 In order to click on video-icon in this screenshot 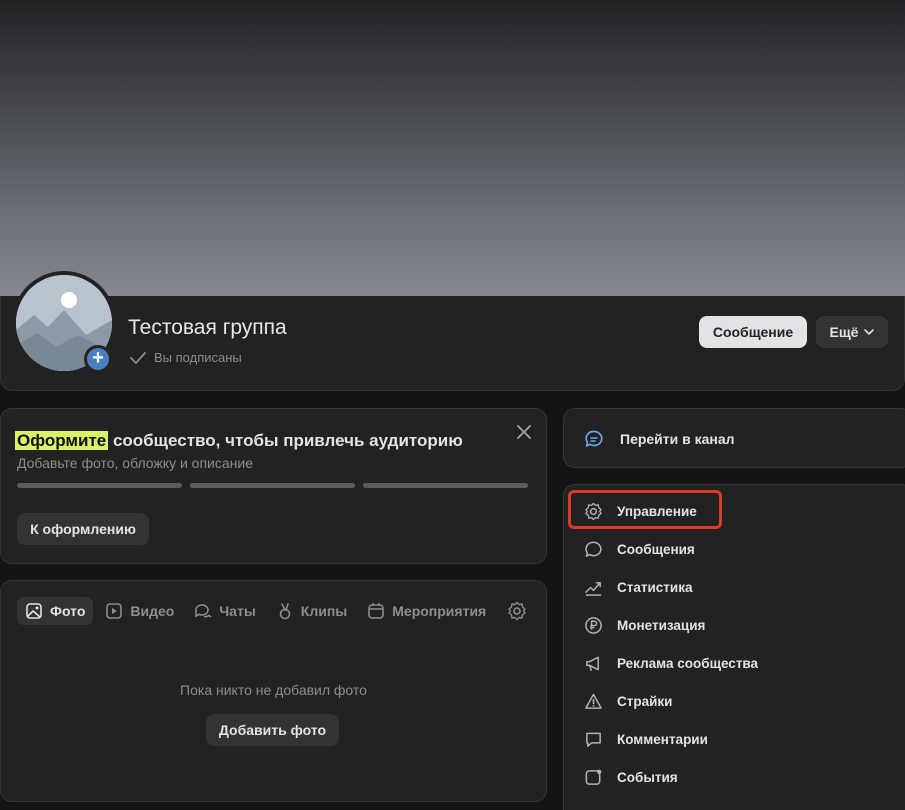, I will do `click(114, 611)`.